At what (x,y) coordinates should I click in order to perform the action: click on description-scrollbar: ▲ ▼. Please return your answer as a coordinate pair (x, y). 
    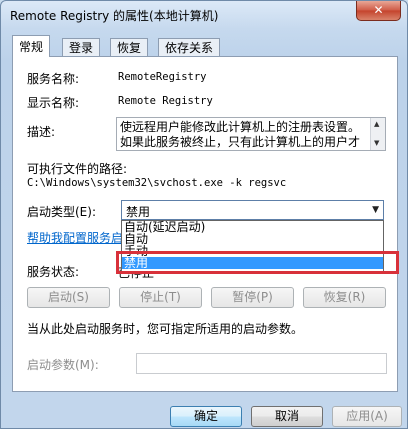
    Looking at the image, I should click on (377, 134).